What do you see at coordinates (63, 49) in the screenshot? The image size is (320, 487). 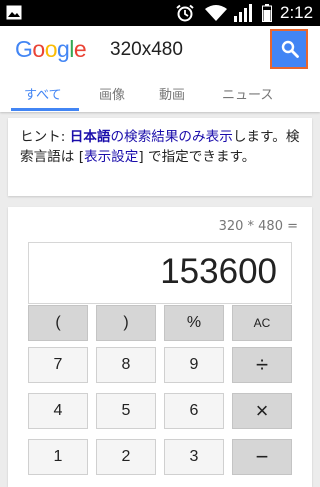 I see `logo-letter: g` at bounding box center [63, 49].